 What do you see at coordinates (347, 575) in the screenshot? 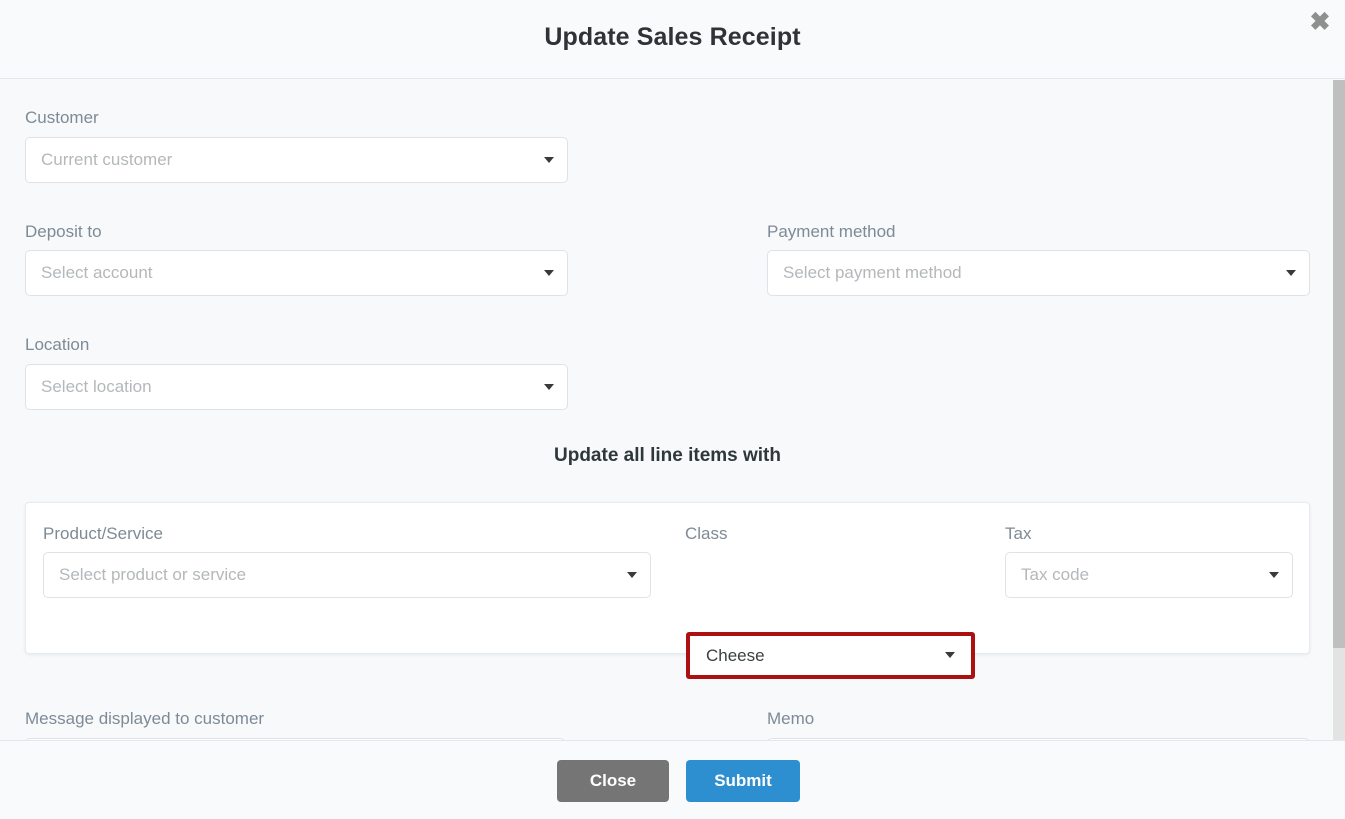
I see `product-service-select: Select product or service` at bounding box center [347, 575].